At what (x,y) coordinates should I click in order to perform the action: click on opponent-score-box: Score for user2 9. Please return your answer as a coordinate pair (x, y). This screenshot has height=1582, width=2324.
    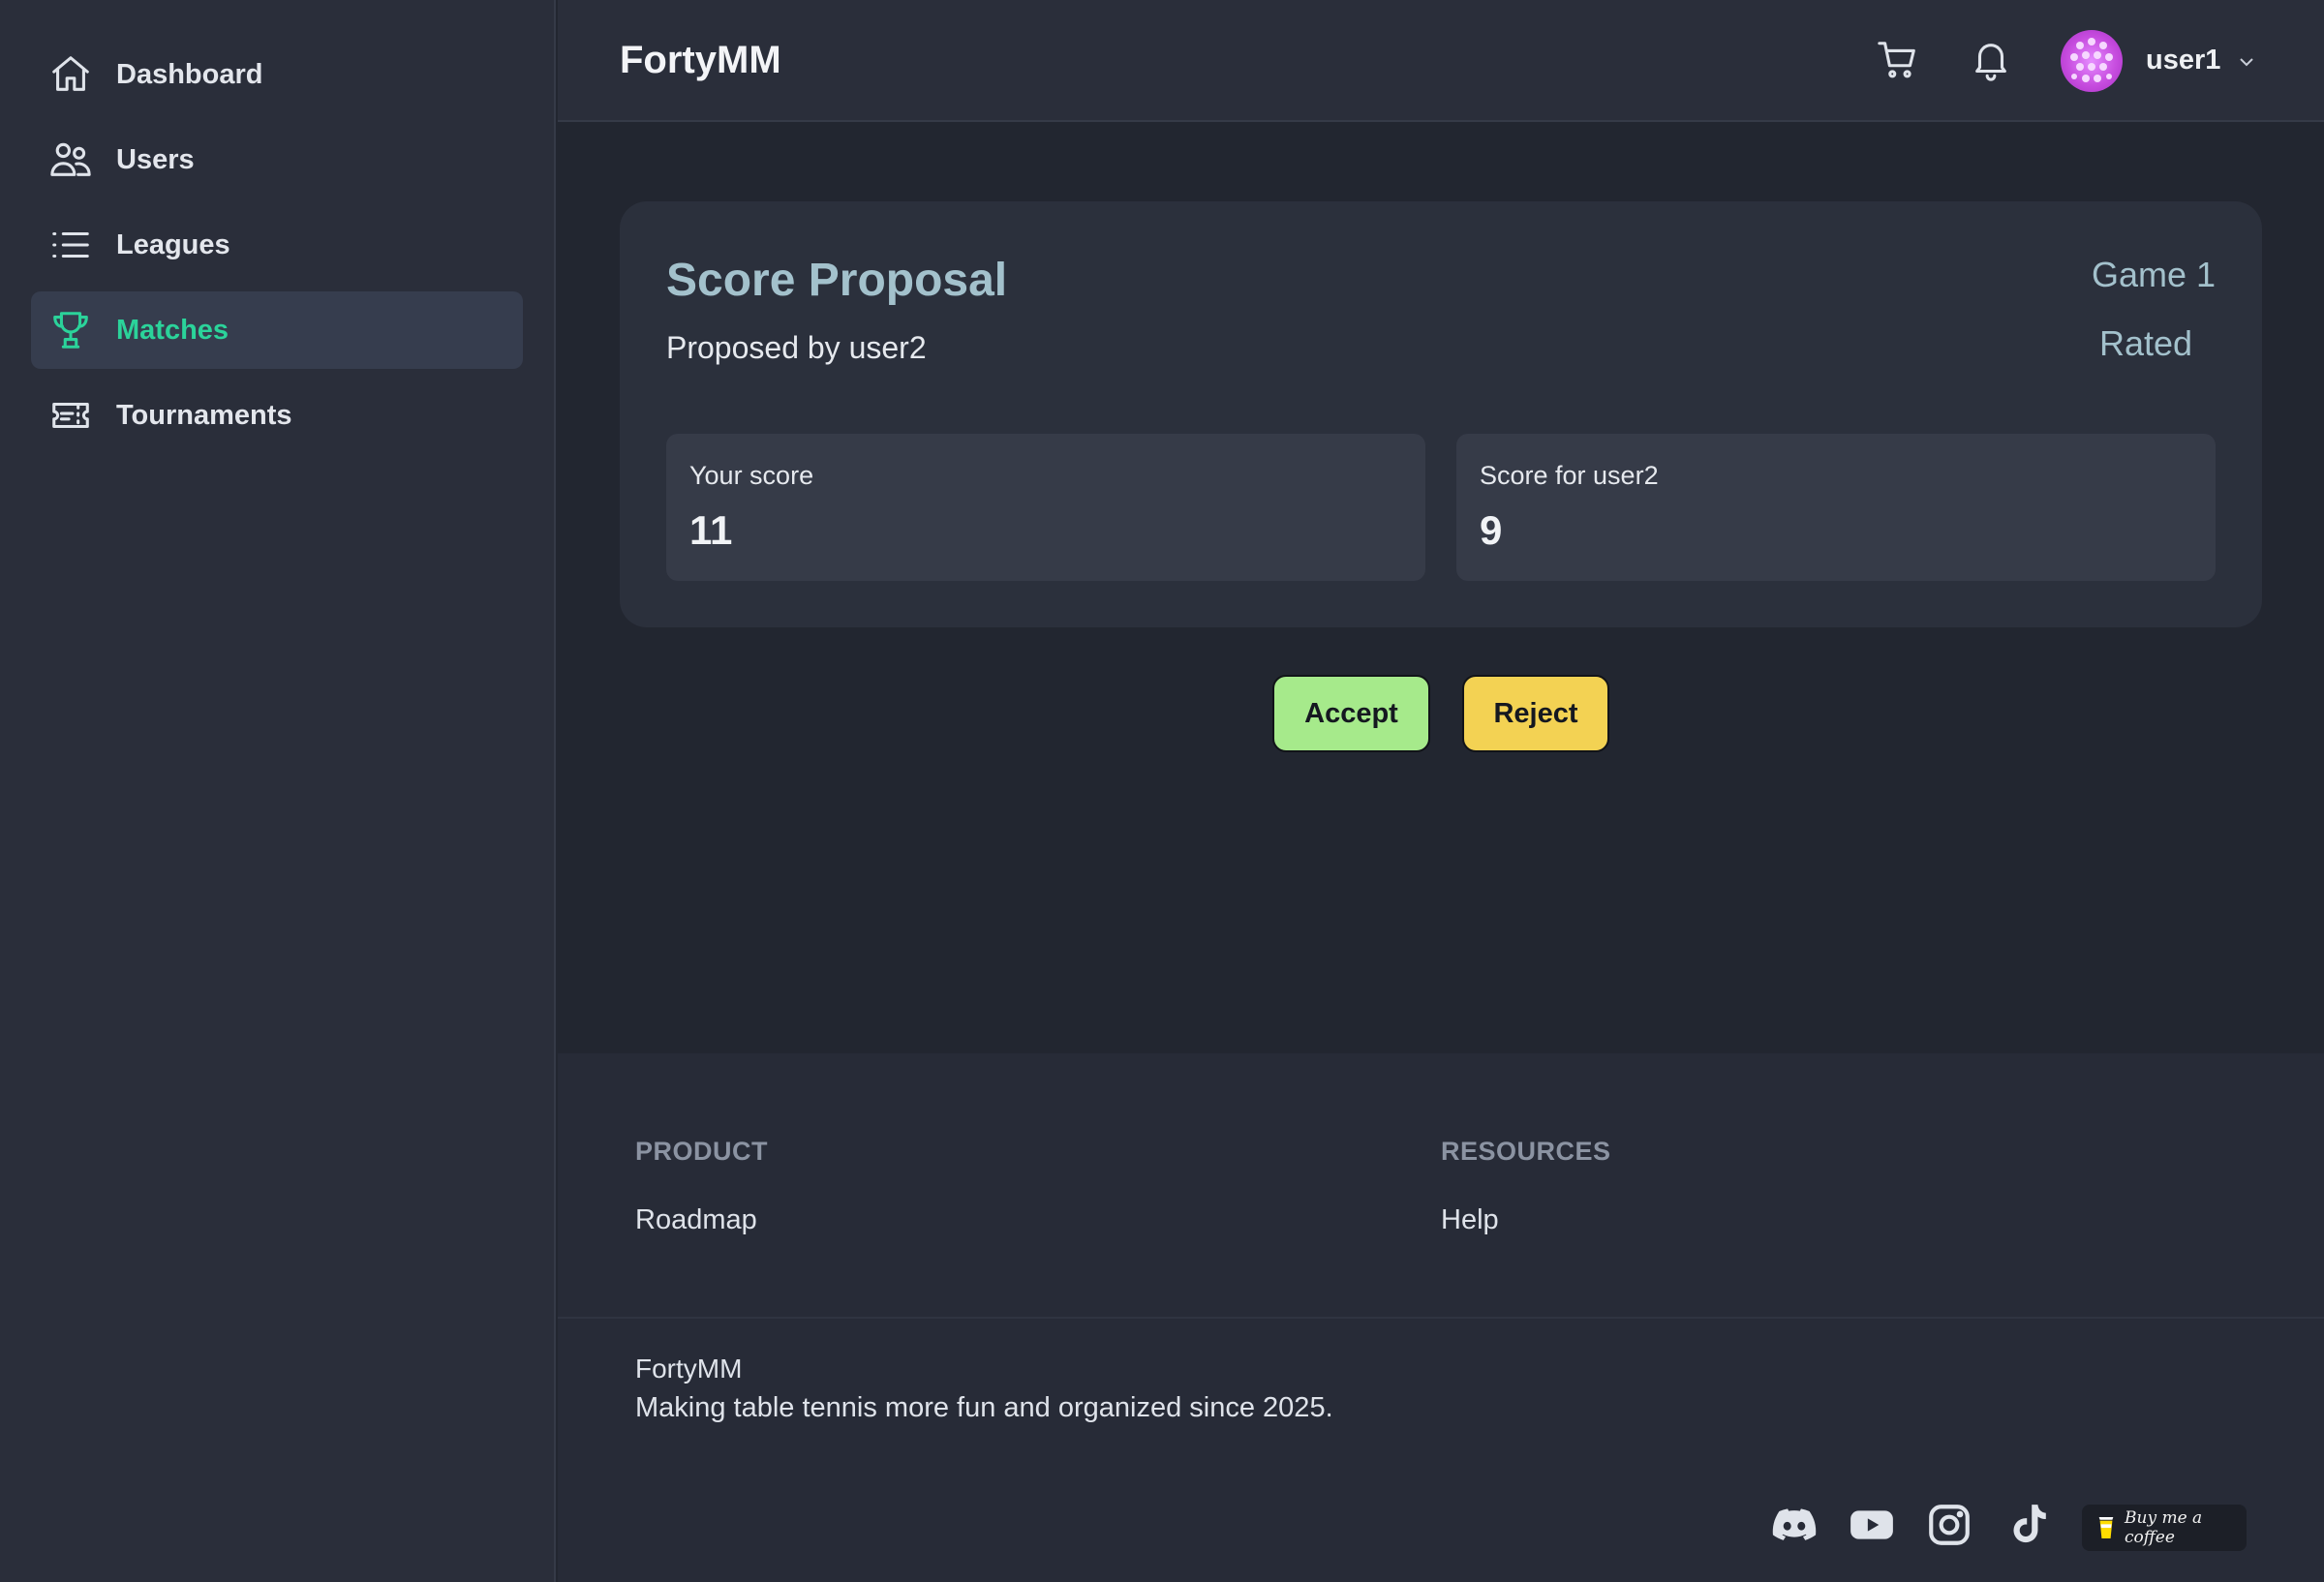
    Looking at the image, I should click on (1836, 507).